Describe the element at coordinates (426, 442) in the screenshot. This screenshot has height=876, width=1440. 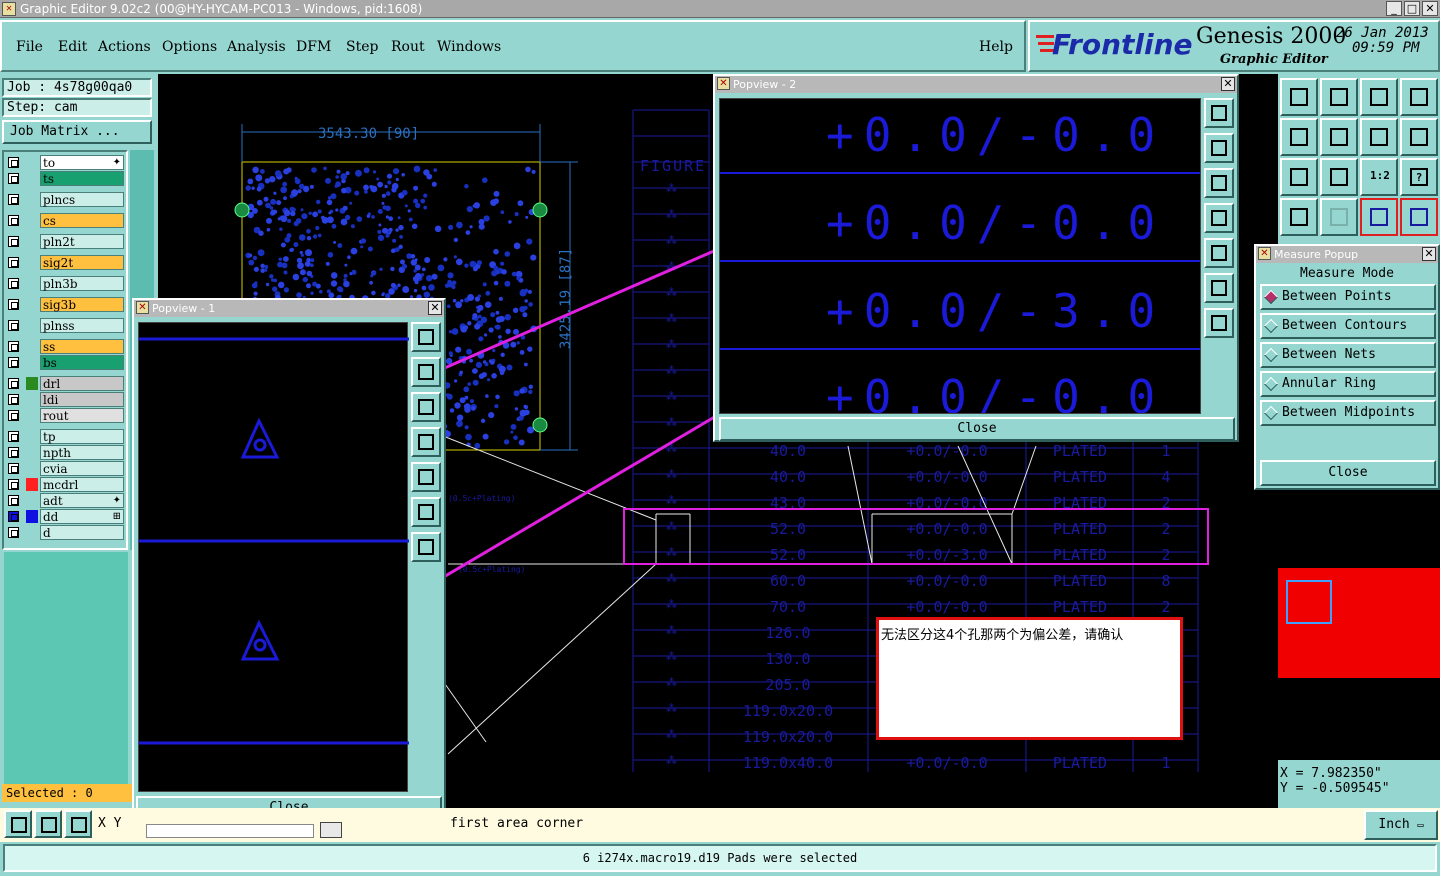
I see `popview-1-pan-left-button` at that location.